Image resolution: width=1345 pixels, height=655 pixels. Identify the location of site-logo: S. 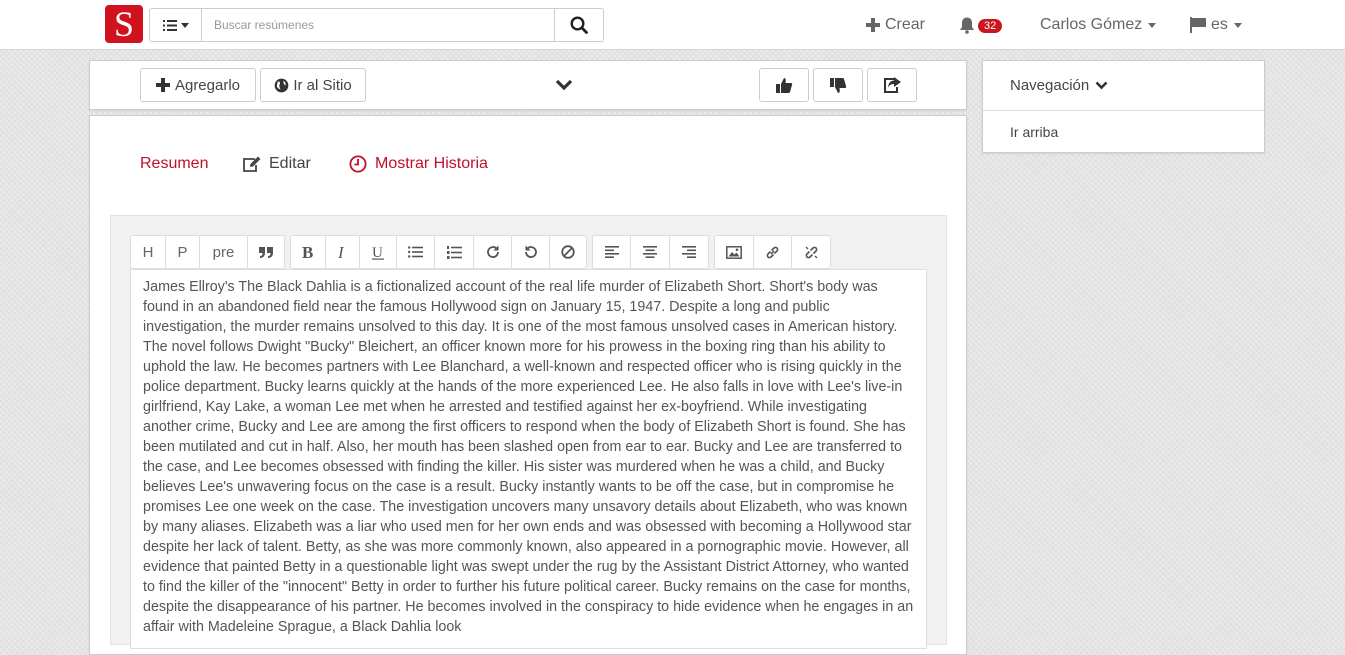
(124, 24).